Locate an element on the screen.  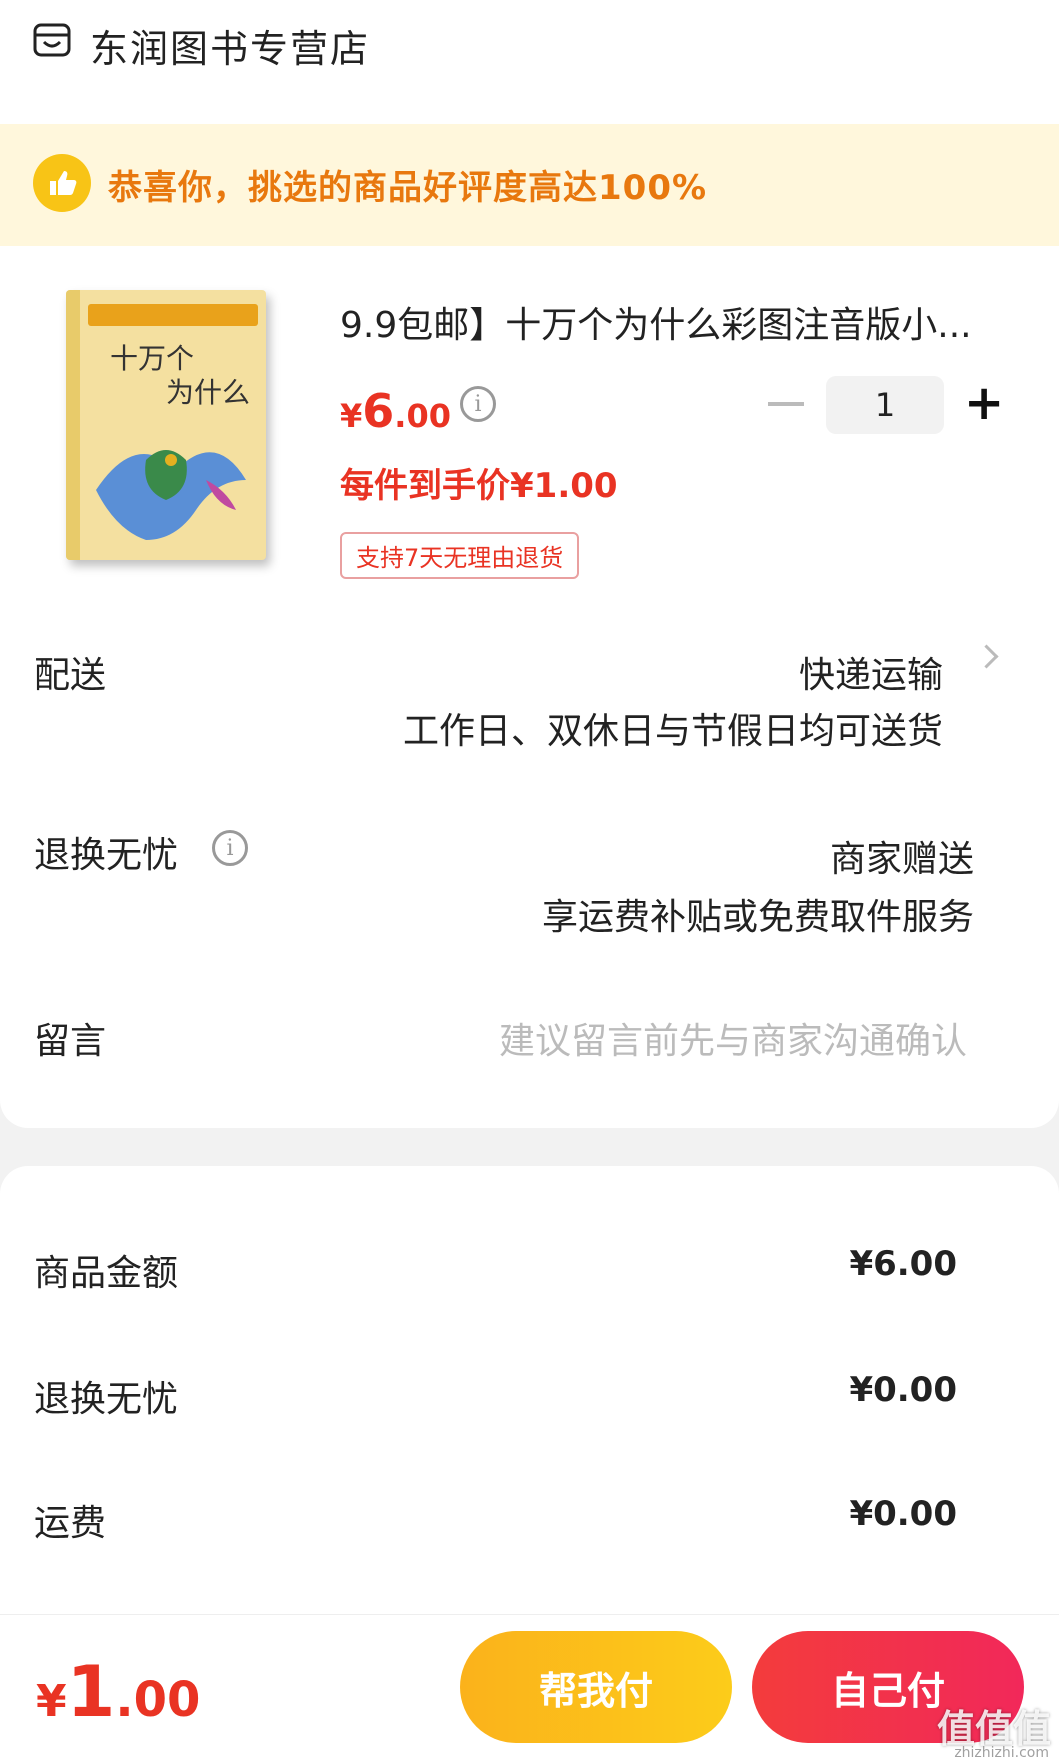
cover-title-line1: 十万个 is located at coordinates (152, 358).